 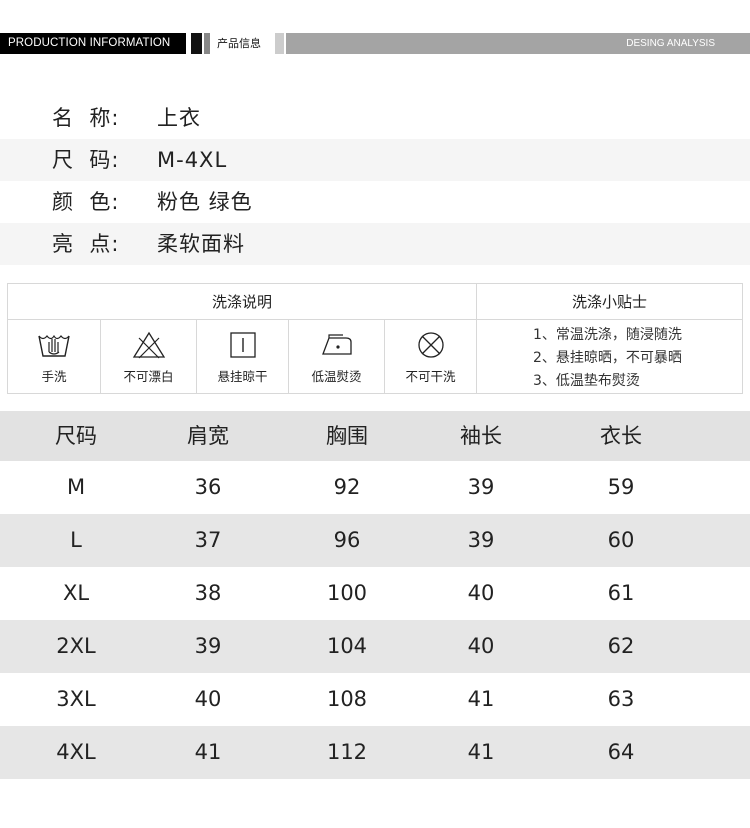 I want to click on wash-item-label: 不可干洗, so click(x=430, y=376).